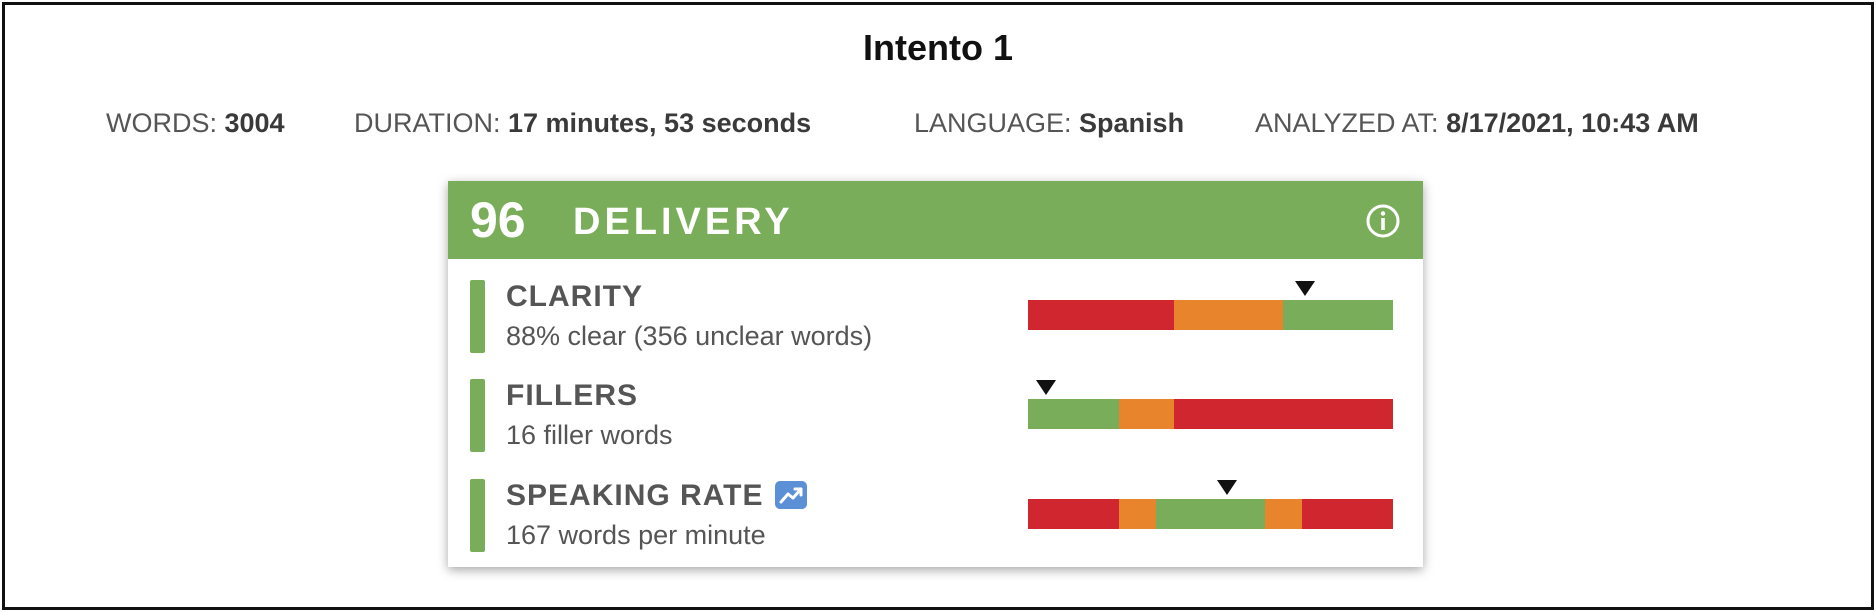 This screenshot has height=612, width=1876. I want to click on delivery-score: 96, so click(498, 220).